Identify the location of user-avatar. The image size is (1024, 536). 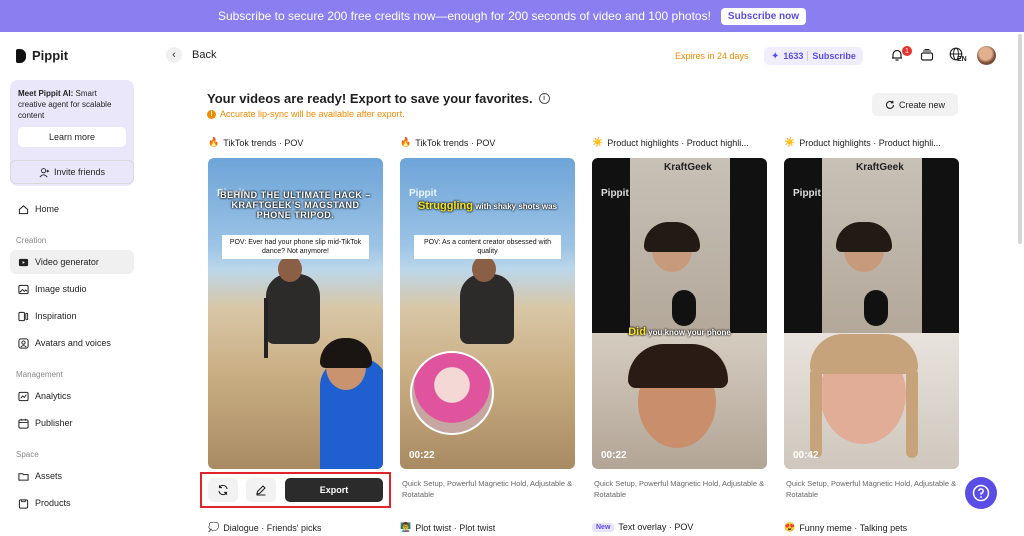
(986, 55).